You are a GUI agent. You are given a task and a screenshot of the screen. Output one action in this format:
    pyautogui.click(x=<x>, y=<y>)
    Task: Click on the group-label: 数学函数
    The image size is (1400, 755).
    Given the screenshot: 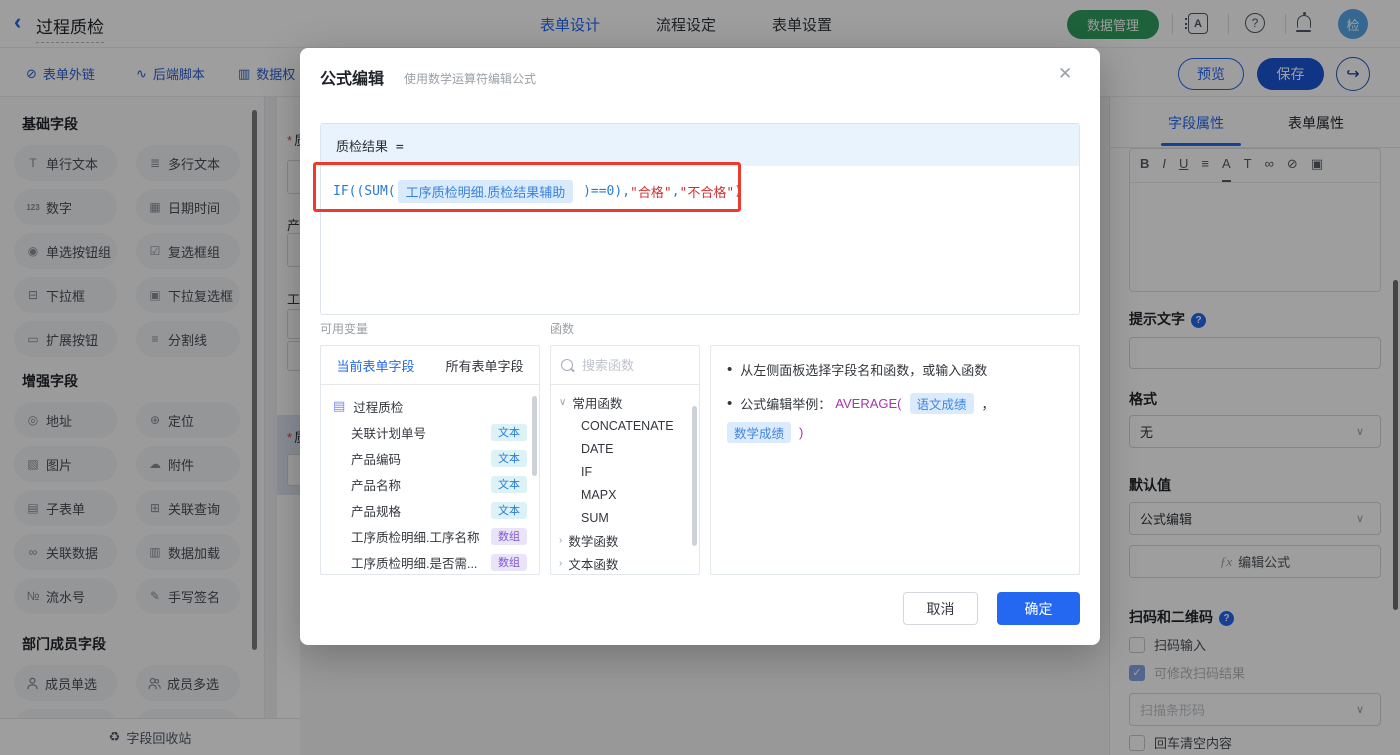 What is the action you would take?
    pyautogui.click(x=593, y=542)
    